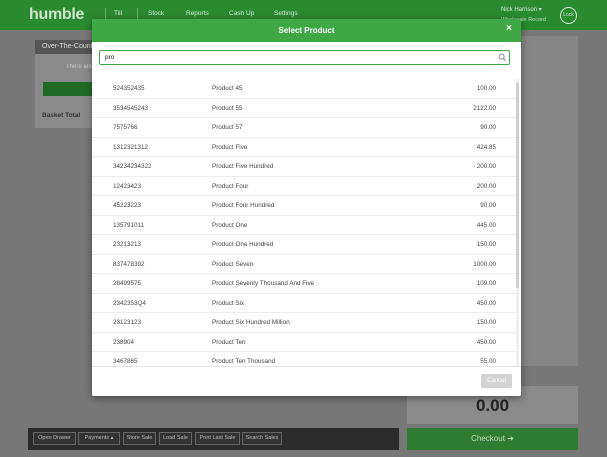 This screenshot has width=607, height=457. Describe the element at coordinates (233, 264) in the screenshot. I see `product-name: Product Seven` at that location.